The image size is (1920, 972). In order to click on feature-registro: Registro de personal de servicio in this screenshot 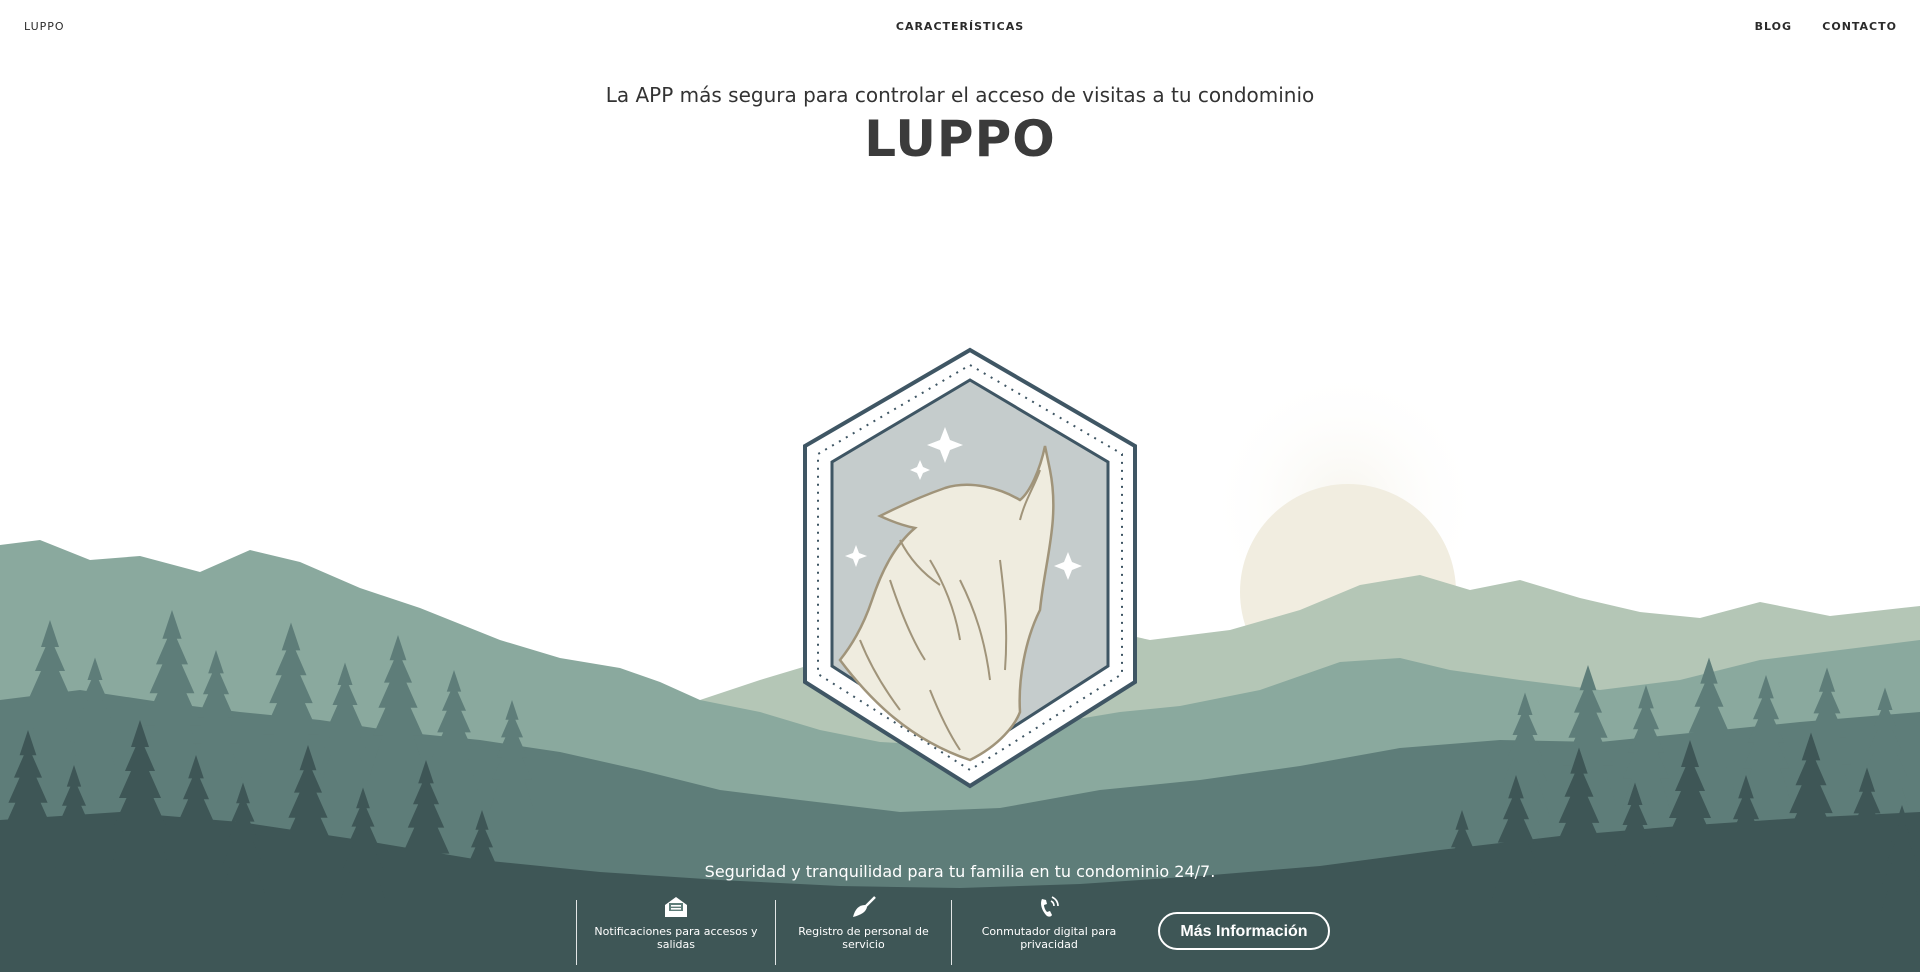, I will do `click(863, 930)`.